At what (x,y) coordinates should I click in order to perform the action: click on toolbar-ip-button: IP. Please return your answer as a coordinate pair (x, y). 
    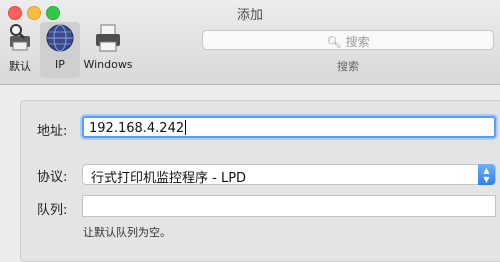
    Looking at the image, I should click on (60, 50).